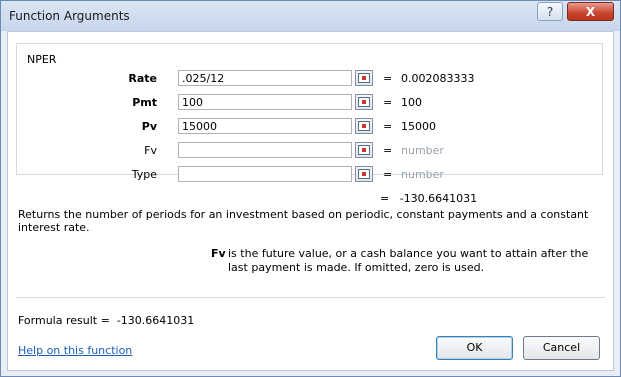 The width and height of the screenshot is (621, 377). Describe the element at coordinates (42, 59) in the screenshot. I see `function-name: NPER` at that location.